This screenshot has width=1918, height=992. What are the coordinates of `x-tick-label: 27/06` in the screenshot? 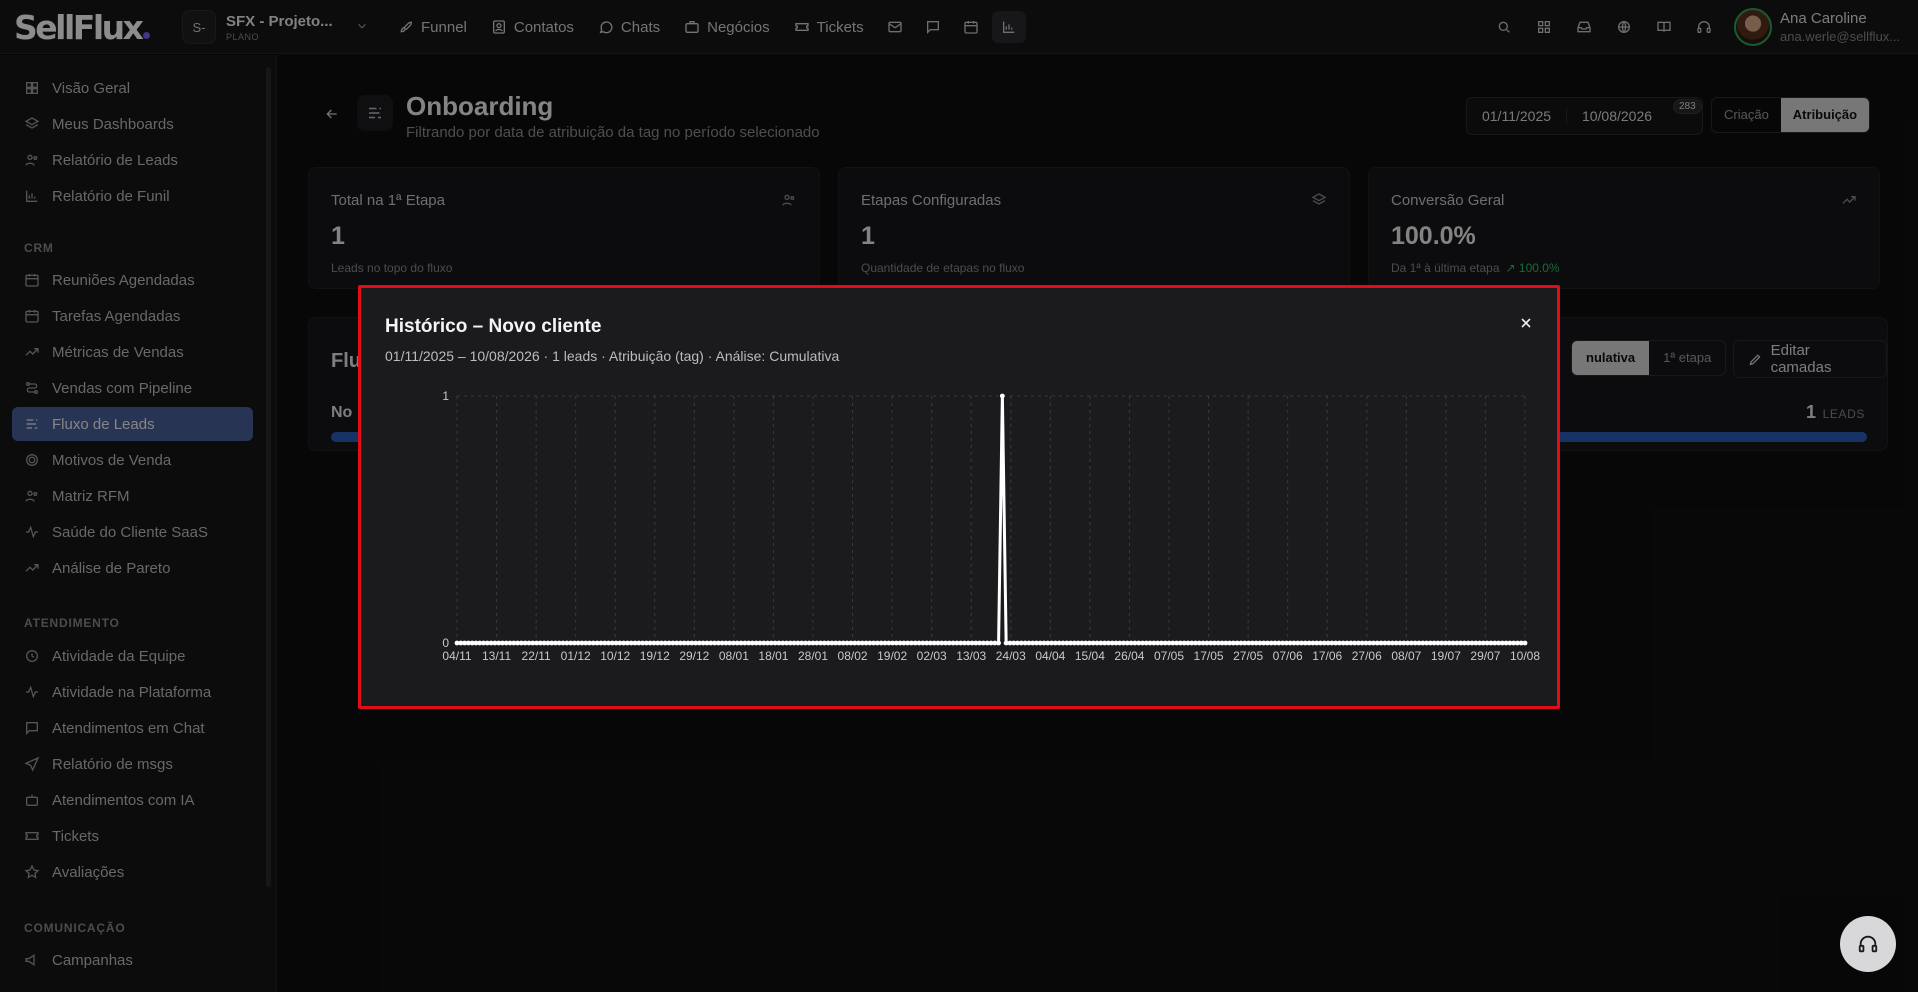 It's located at (1367, 656).